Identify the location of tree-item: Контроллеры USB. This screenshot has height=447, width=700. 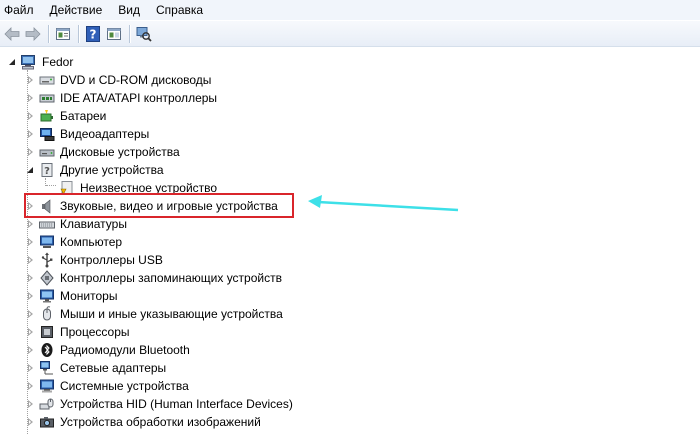
(350, 260).